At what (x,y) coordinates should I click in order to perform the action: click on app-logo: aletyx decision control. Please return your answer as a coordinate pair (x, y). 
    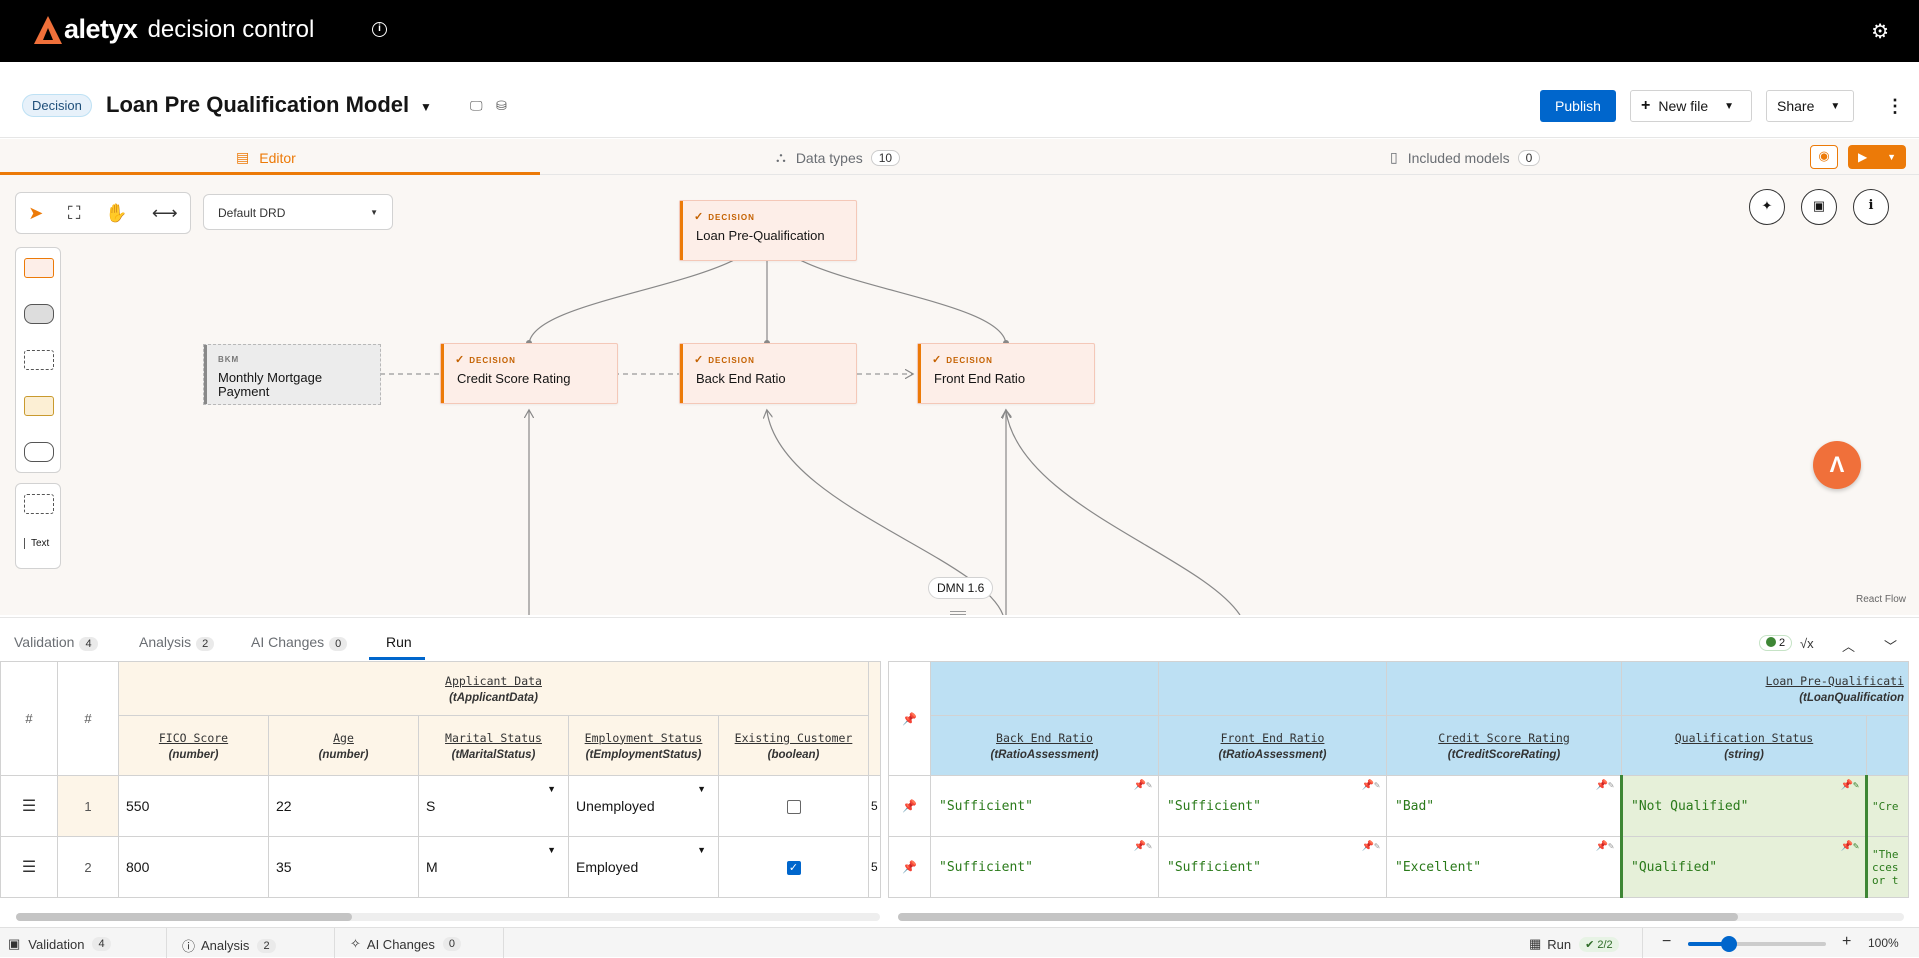
    Looking at the image, I should click on (174, 29).